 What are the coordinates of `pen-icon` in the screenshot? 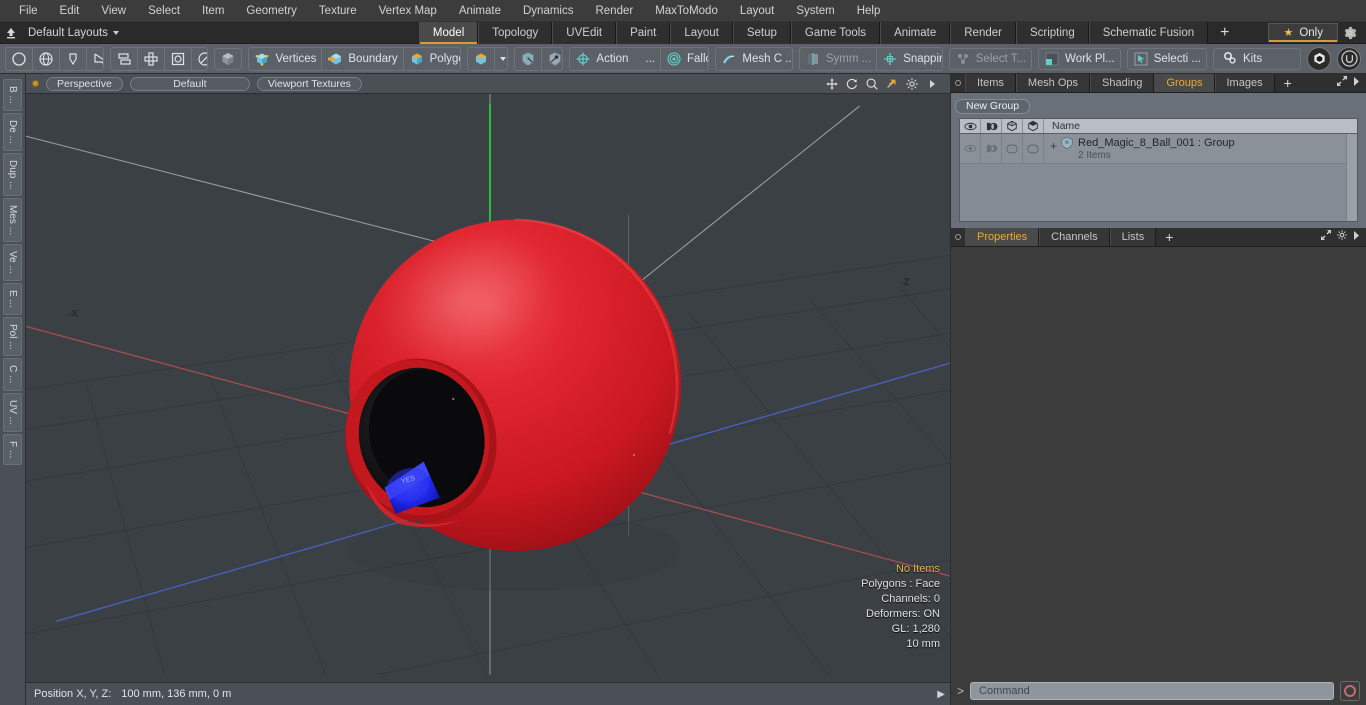 It's located at (73, 58).